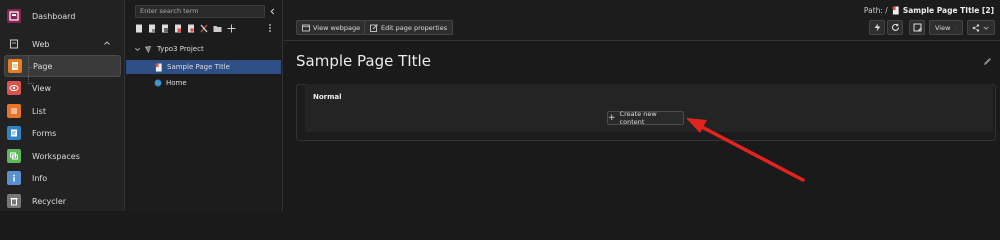 The image size is (1000, 240). I want to click on external-link-page-icon, so click(178, 28).